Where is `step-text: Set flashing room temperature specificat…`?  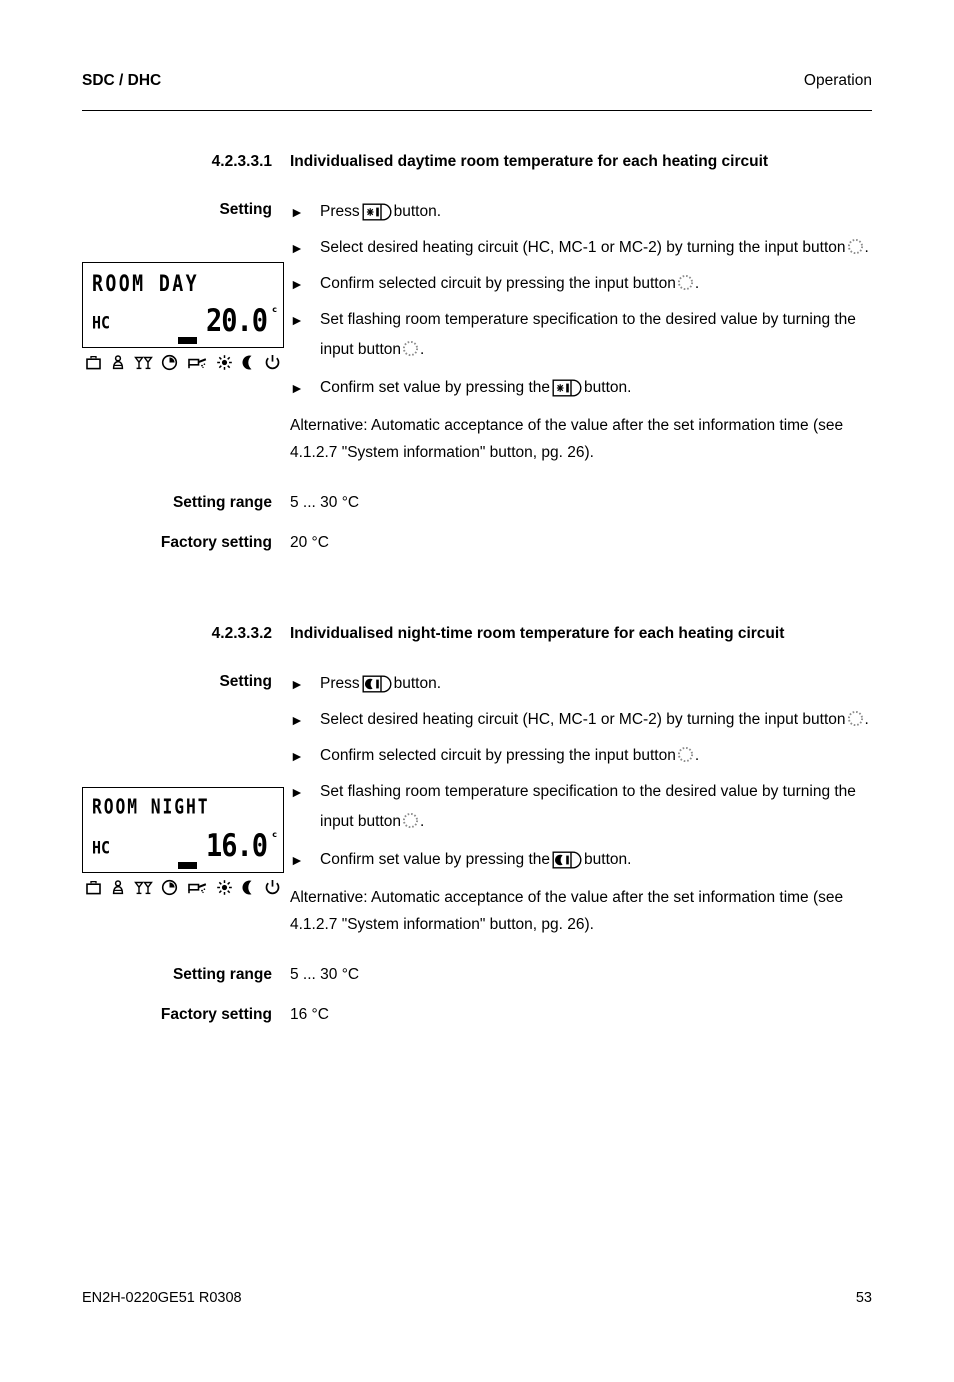 step-text: Set flashing room temperature specificat… is located at coordinates (596, 335).